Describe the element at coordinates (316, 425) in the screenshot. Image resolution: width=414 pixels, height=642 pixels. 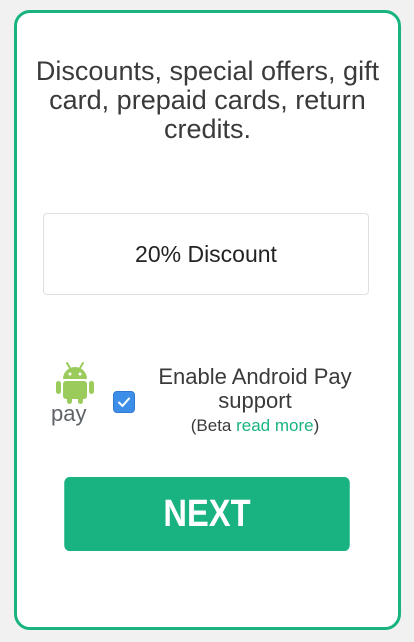
I see `beta-suffix: )` at that location.